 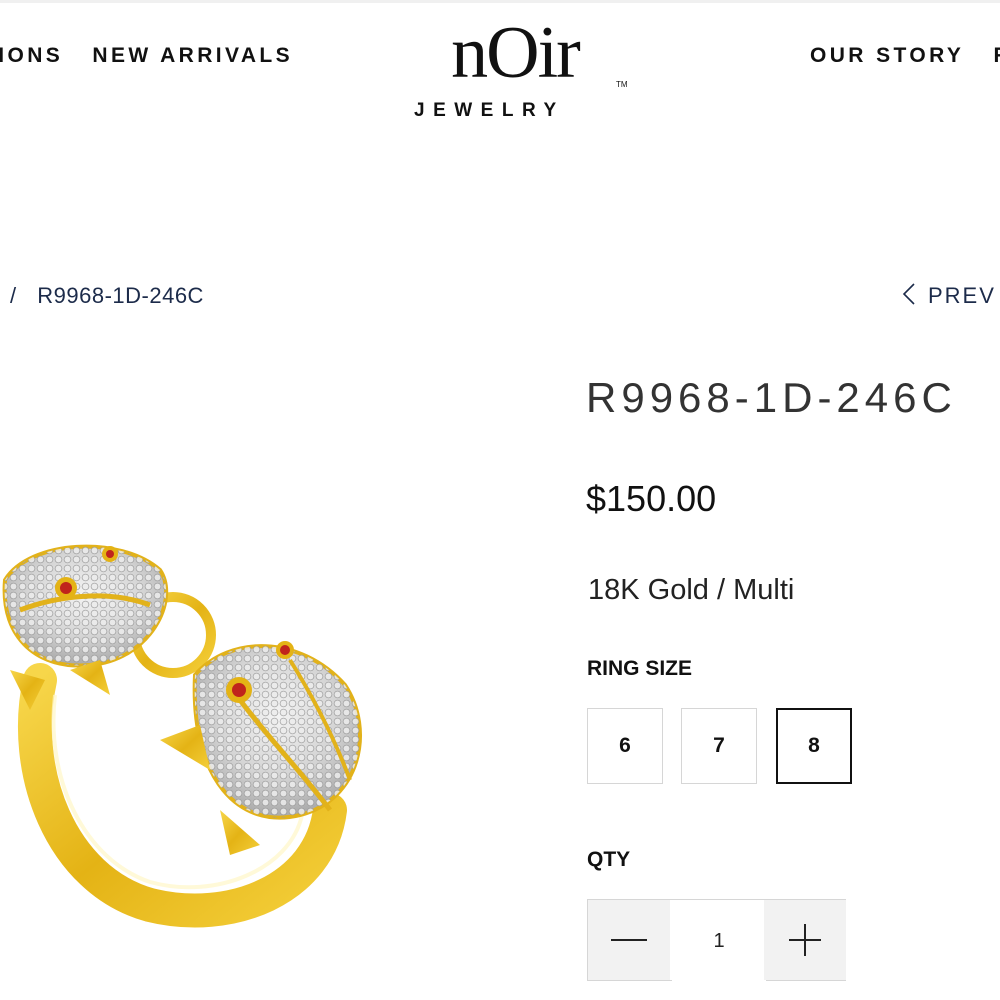 I want to click on nav-item-fa: FA, so click(x=997, y=55).